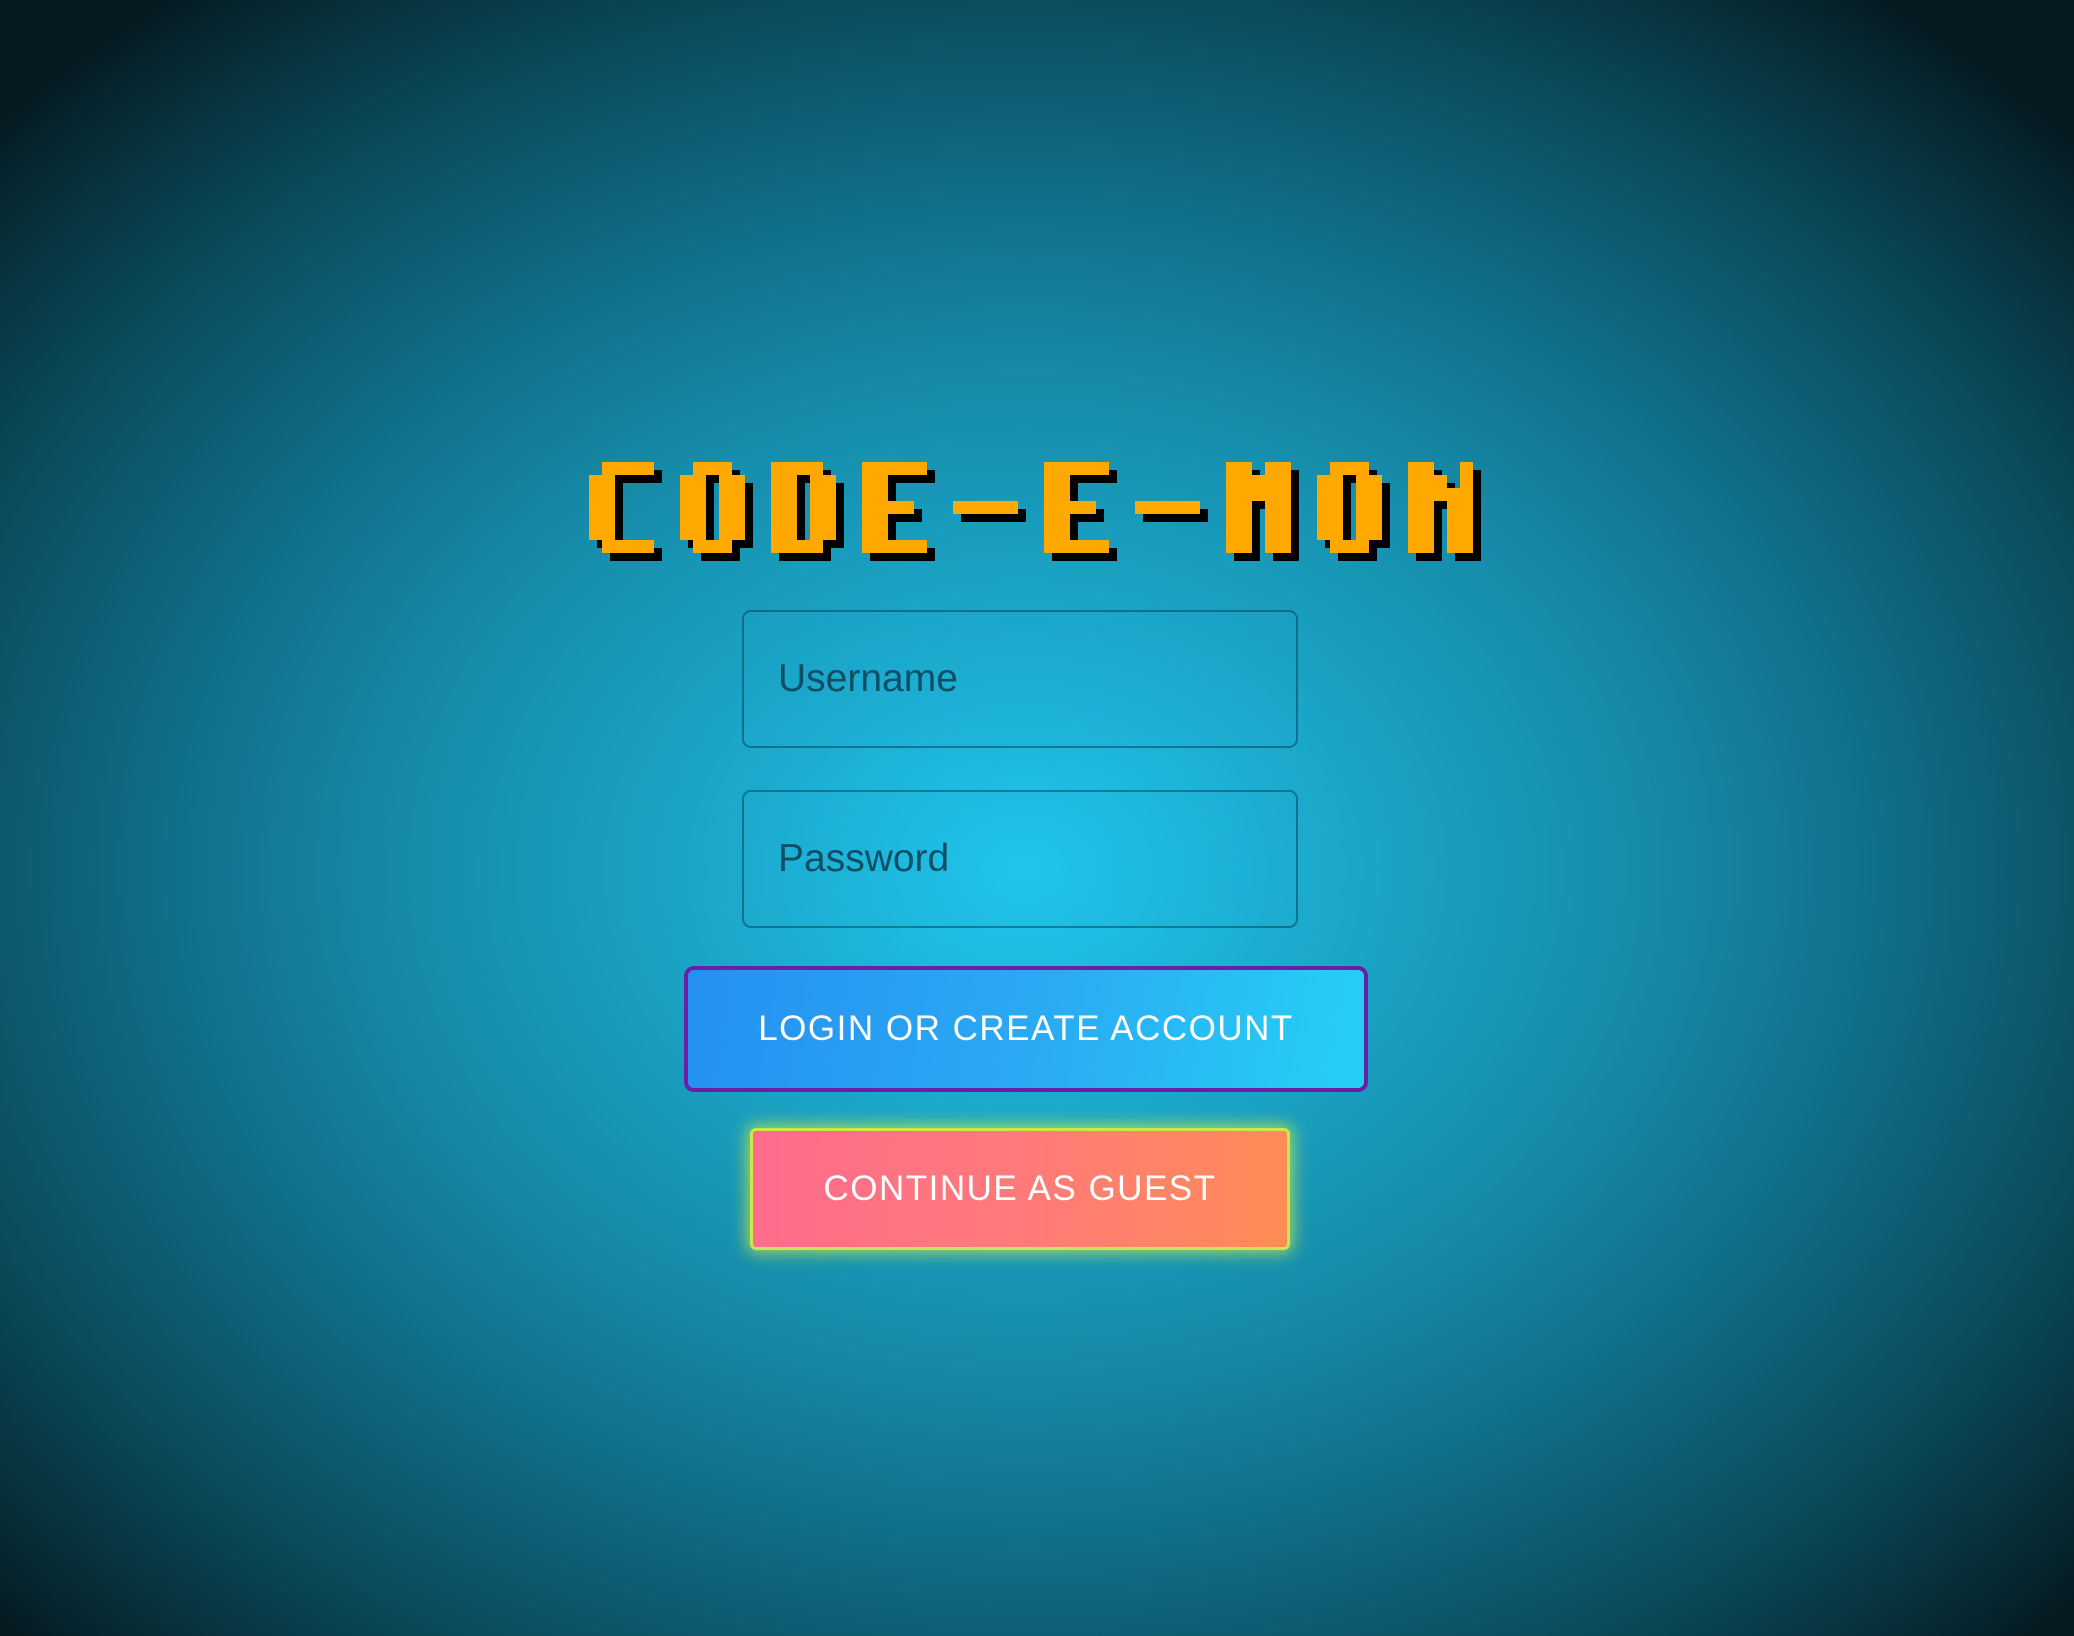 The height and width of the screenshot is (1636, 2074). I want to click on game-logo, so click(1037, 532).